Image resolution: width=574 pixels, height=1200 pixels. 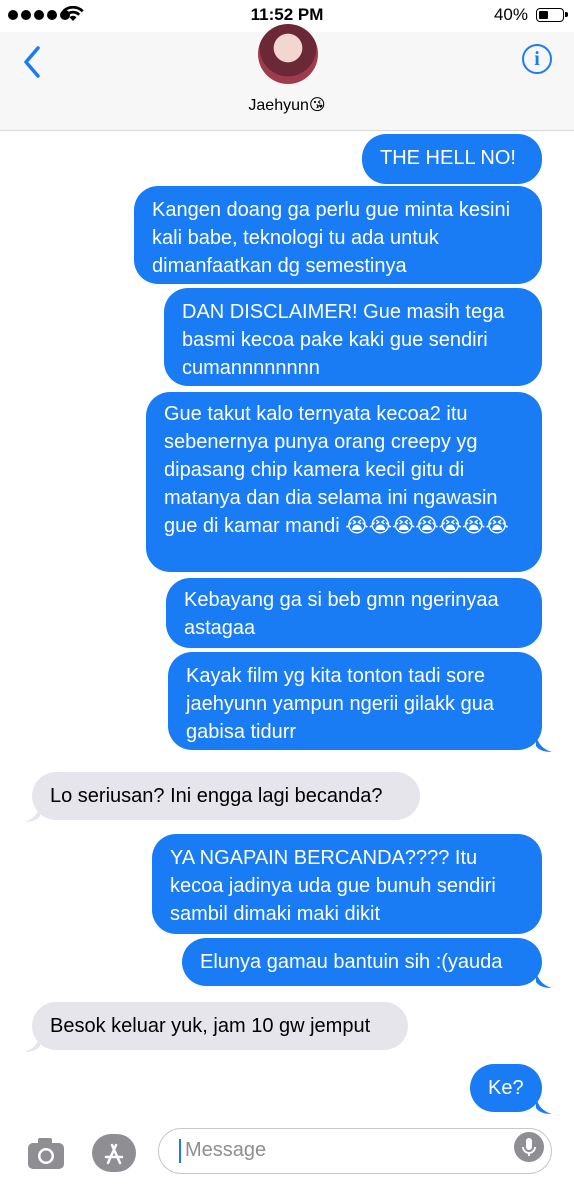 I want to click on message-bubble-incoming: Lo seriusan? Ini engga lagi becanda?, so click(x=226, y=796).